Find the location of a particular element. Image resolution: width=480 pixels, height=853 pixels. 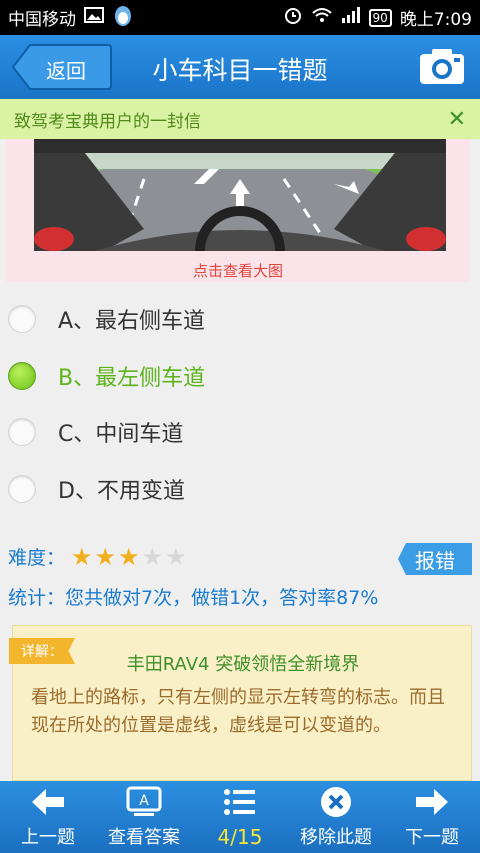

view-answer-button: A 查看答案 is located at coordinates (144, 817).